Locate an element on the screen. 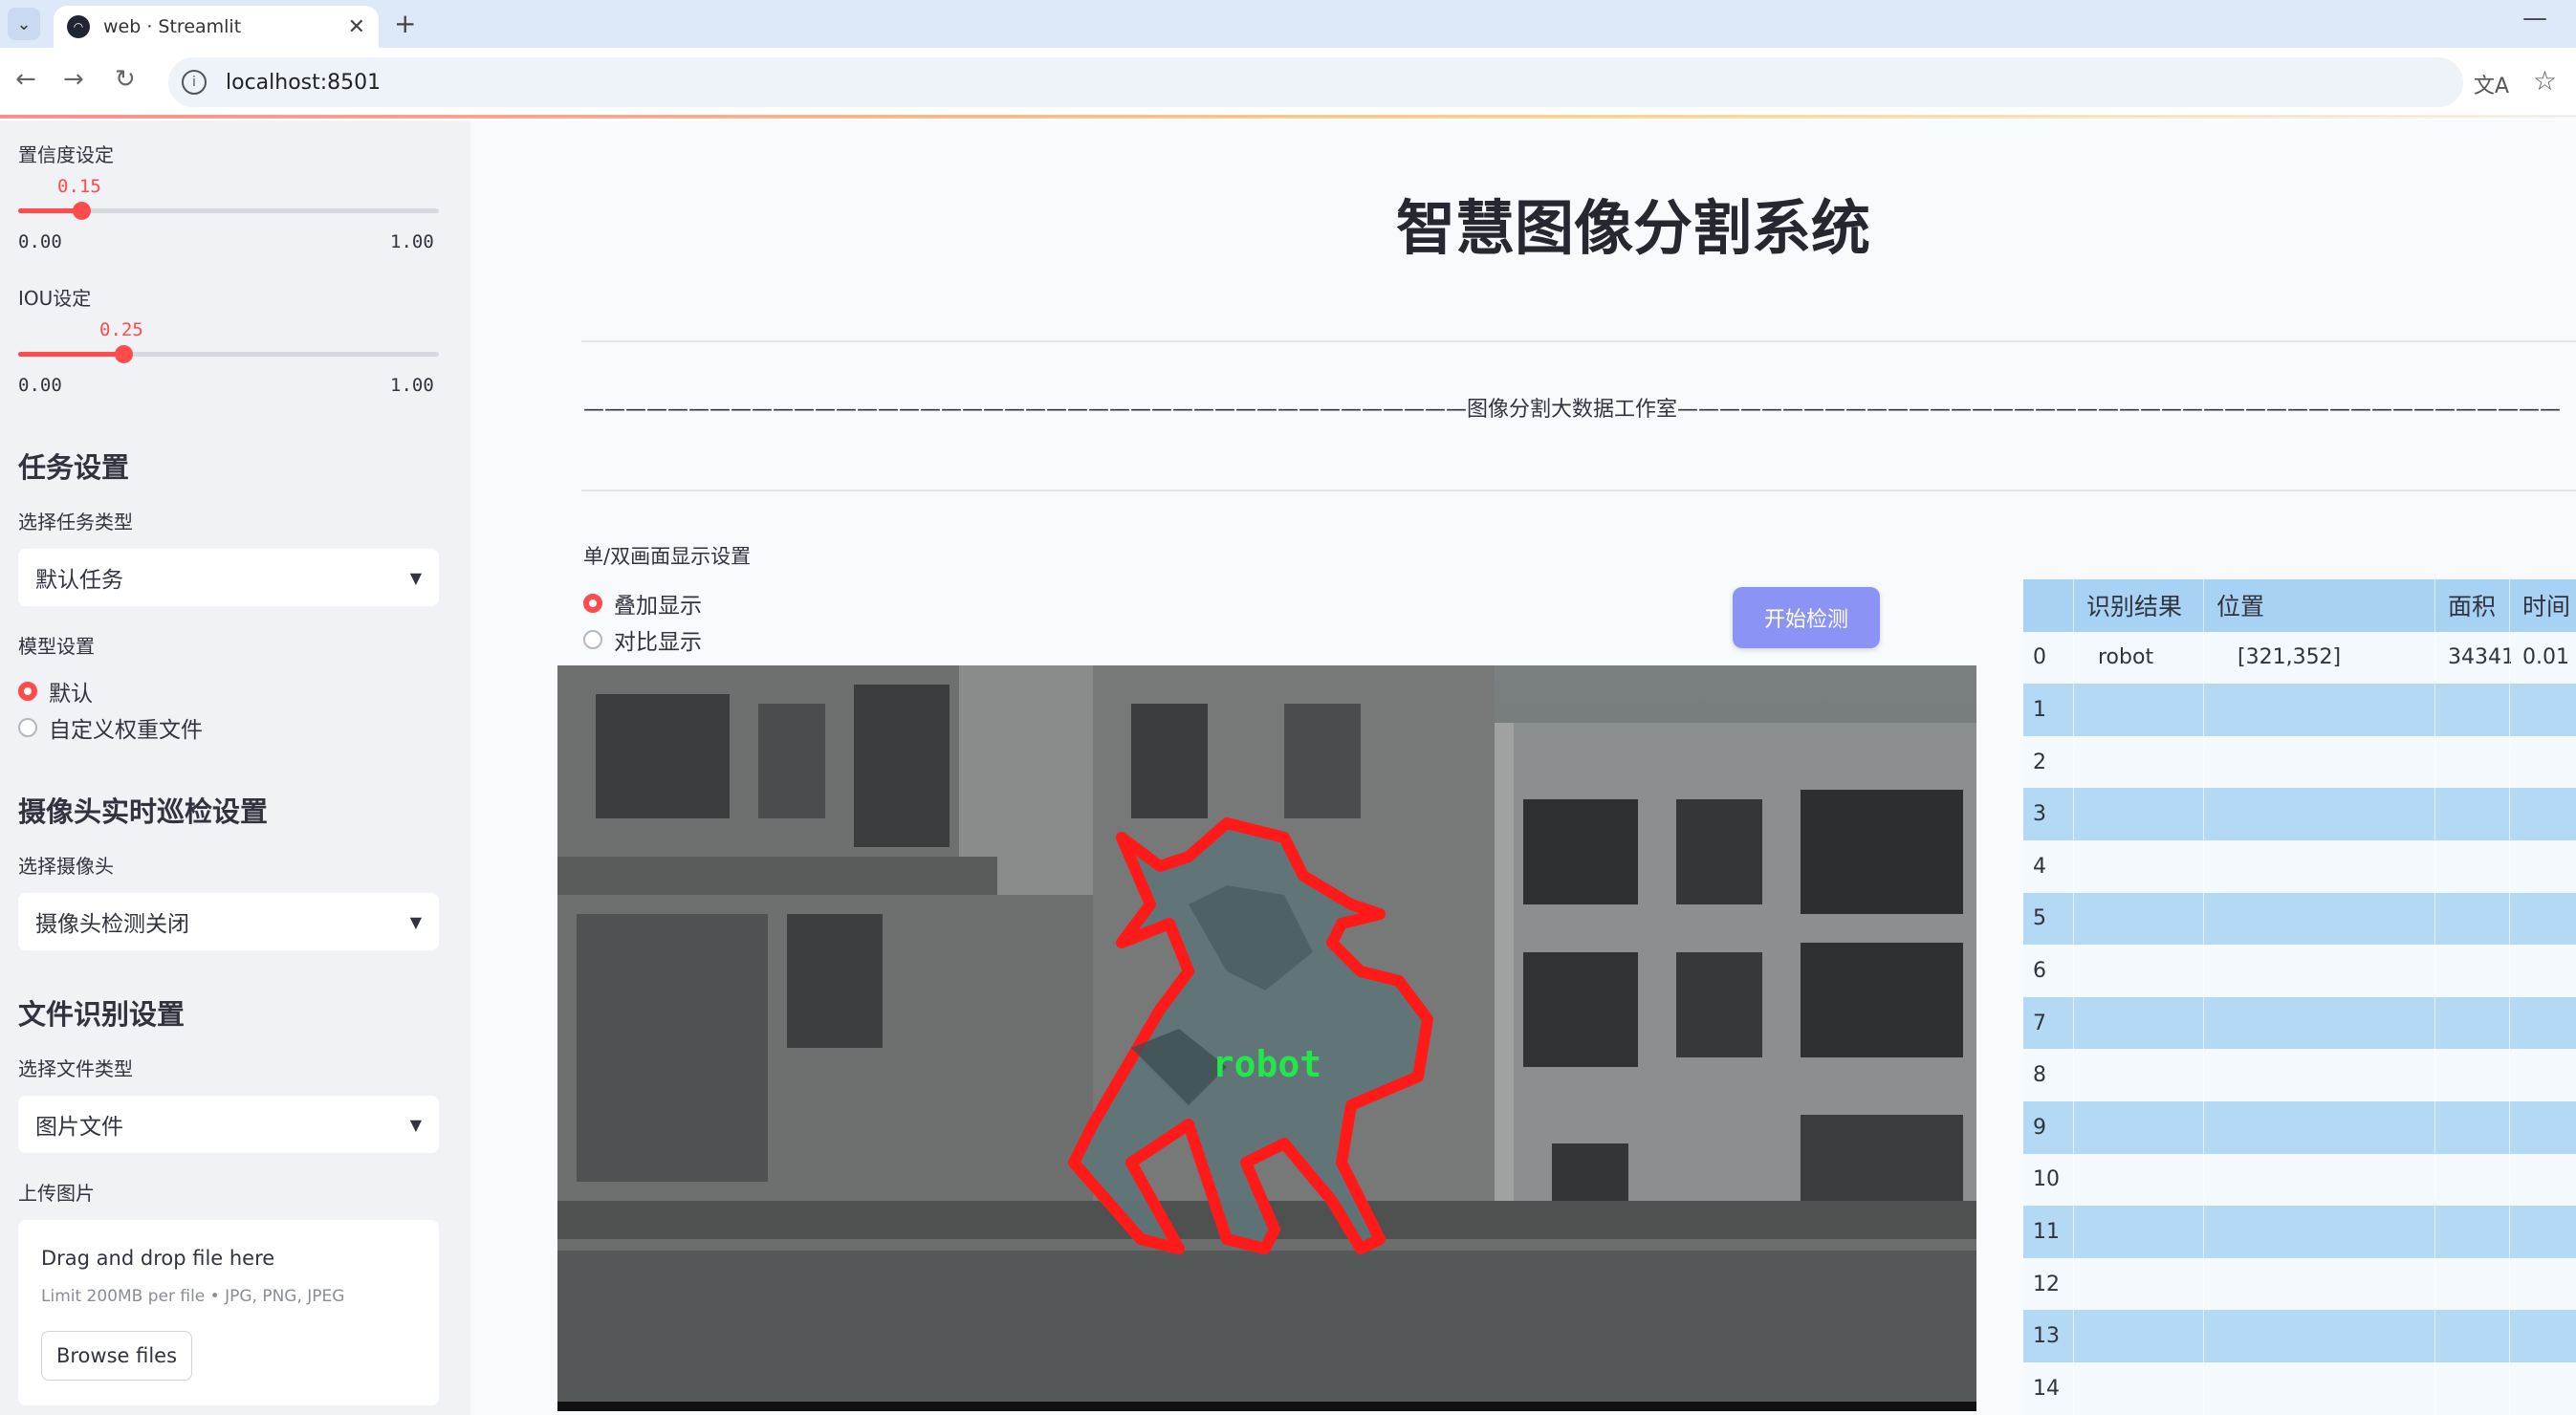  iou-slider-thumb is located at coordinates (124, 354).